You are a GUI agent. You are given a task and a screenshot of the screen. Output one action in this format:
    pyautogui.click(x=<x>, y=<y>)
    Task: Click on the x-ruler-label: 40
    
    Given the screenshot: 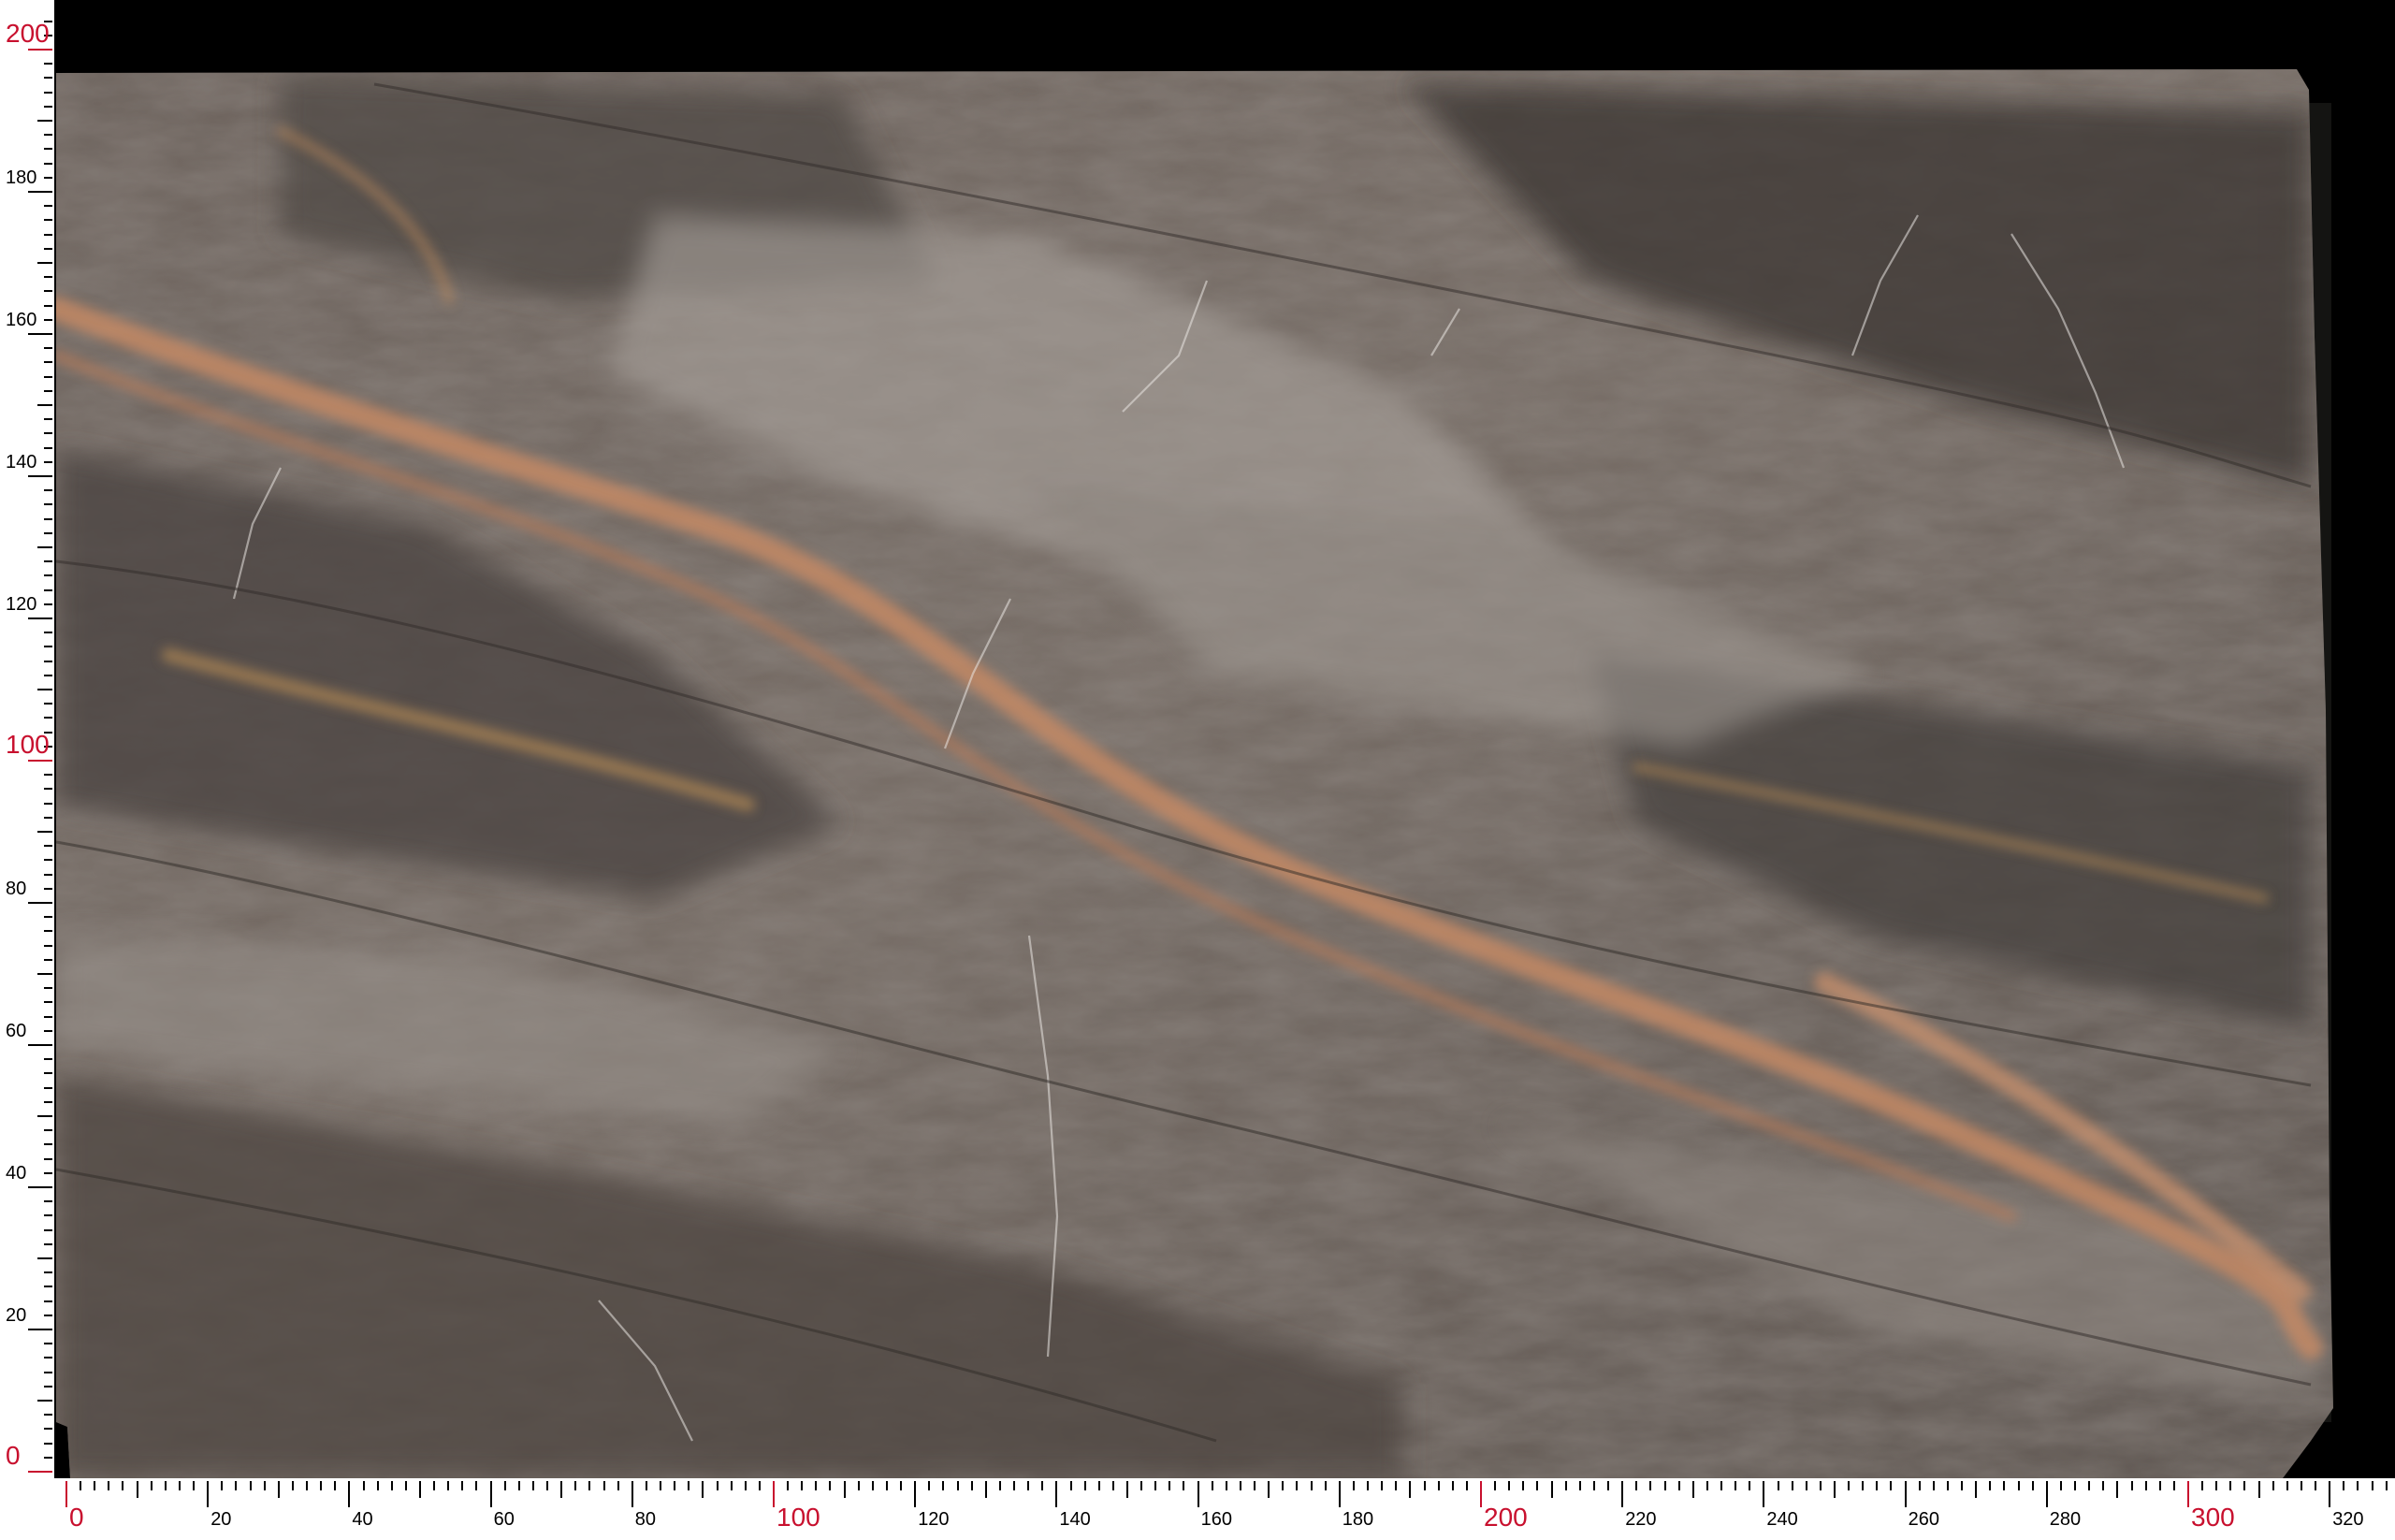 What is the action you would take?
    pyautogui.click(x=362, y=1520)
    